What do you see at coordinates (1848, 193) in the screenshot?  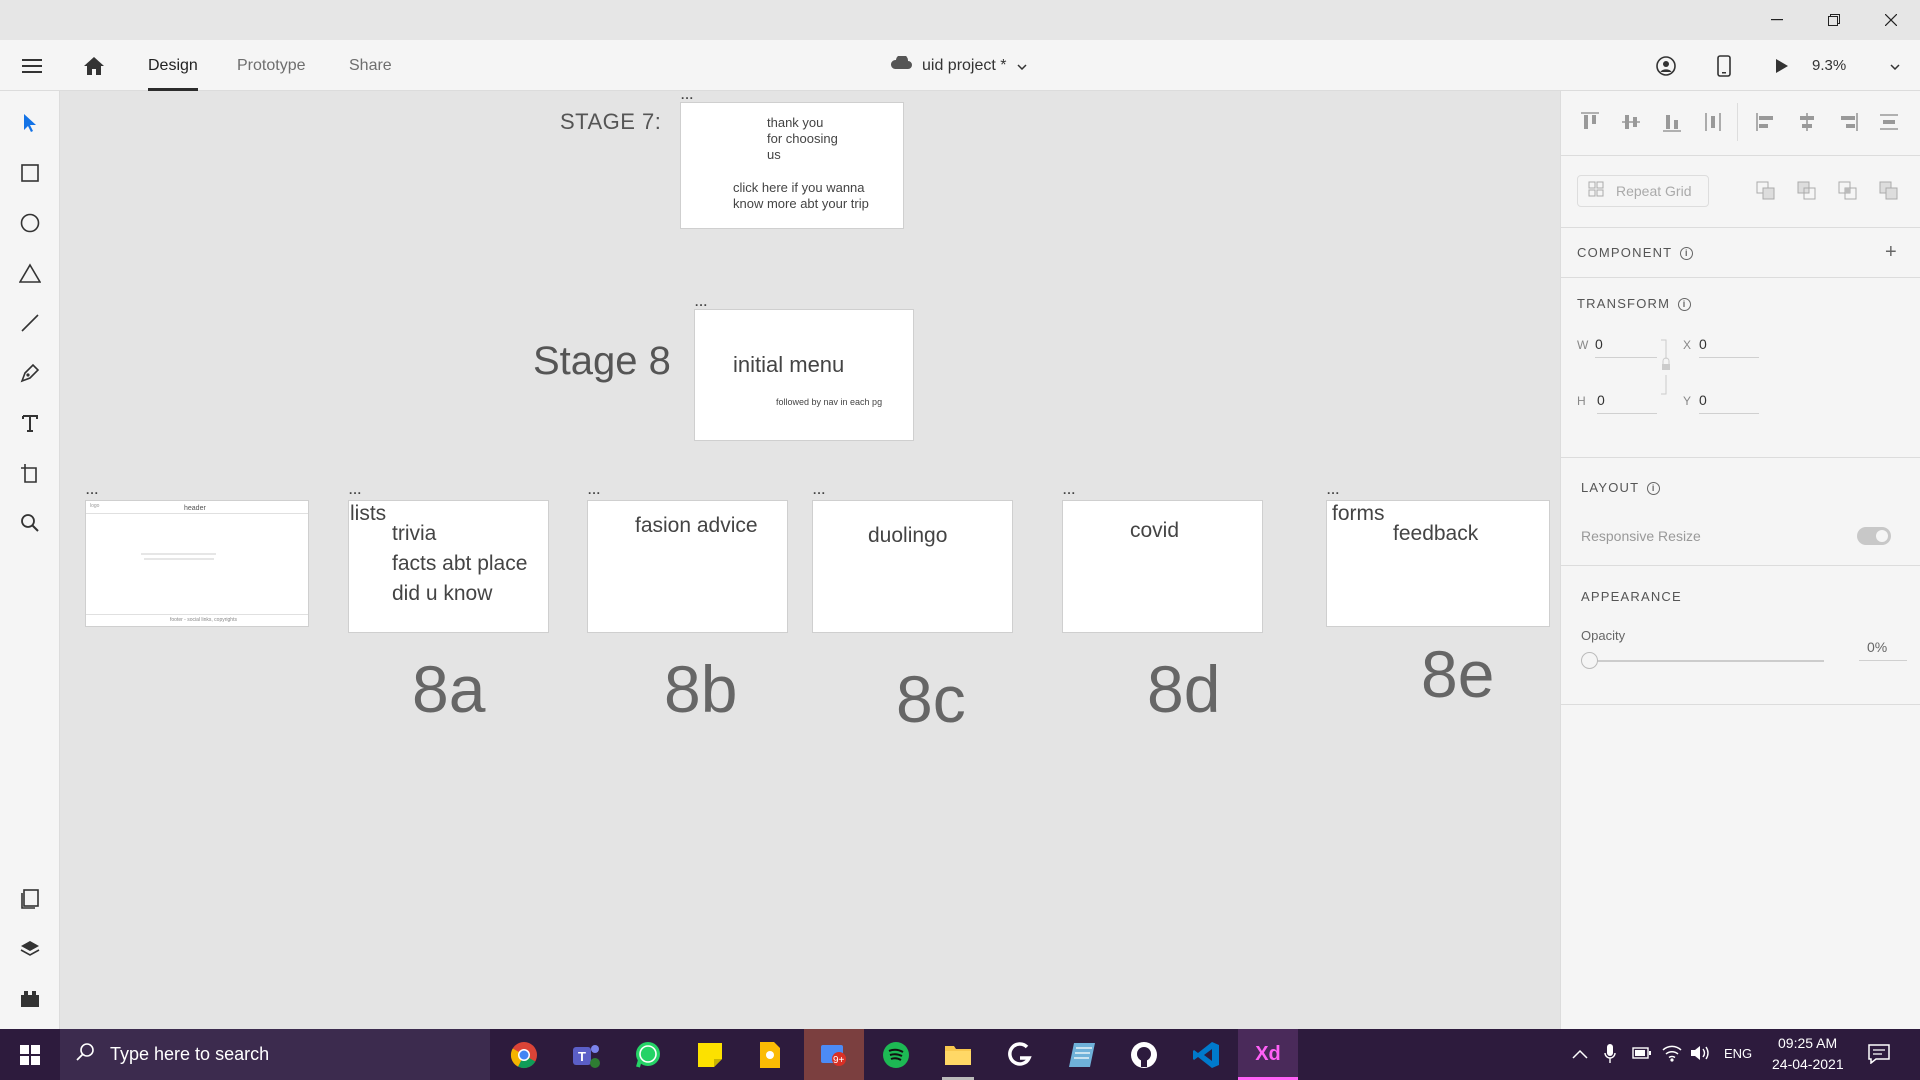 I see `boolean-intersect-icon` at bounding box center [1848, 193].